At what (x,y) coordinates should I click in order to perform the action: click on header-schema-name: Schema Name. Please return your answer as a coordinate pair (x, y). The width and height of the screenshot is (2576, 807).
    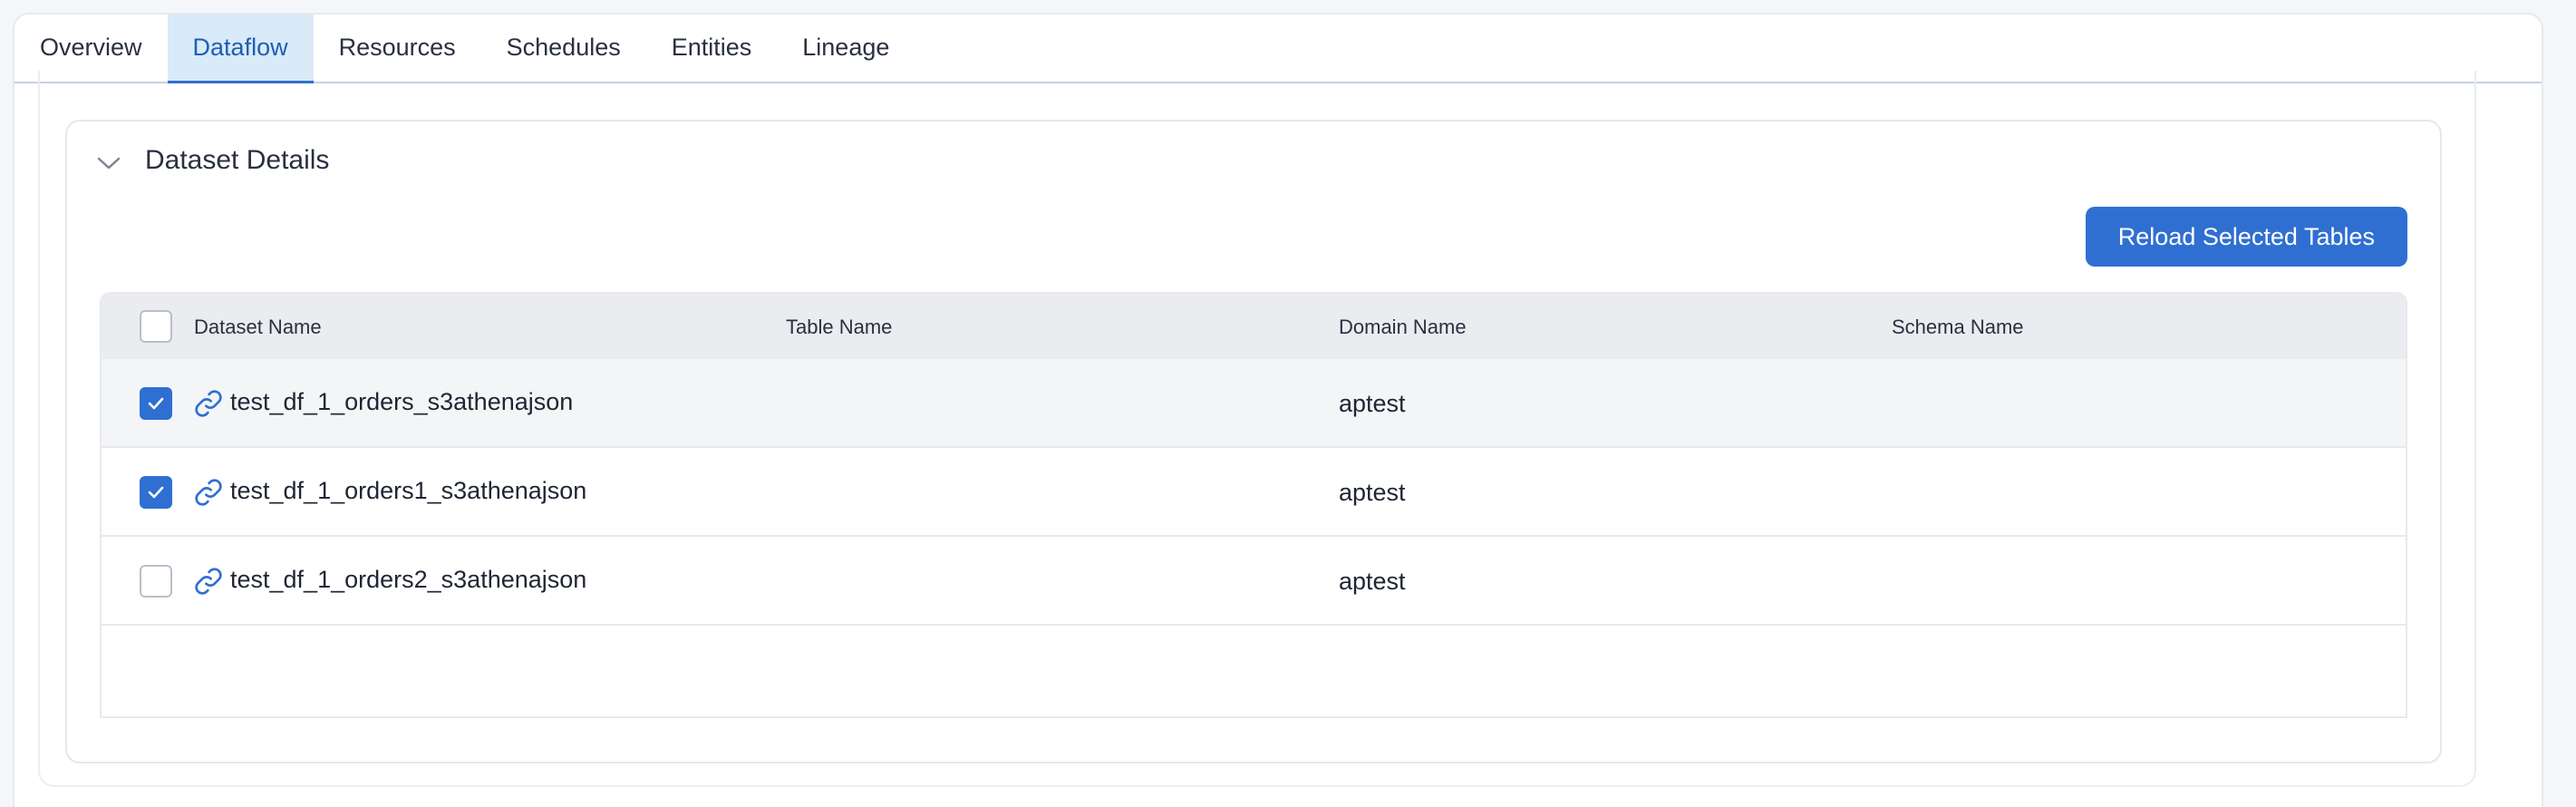
    Looking at the image, I should click on (1958, 328).